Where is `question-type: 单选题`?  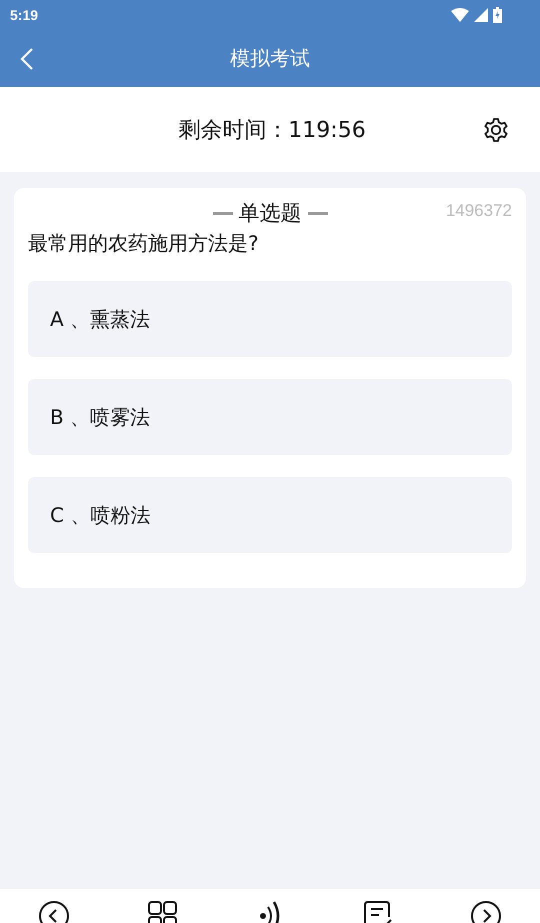
question-type: 单选题 is located at coordinates (270, 213).